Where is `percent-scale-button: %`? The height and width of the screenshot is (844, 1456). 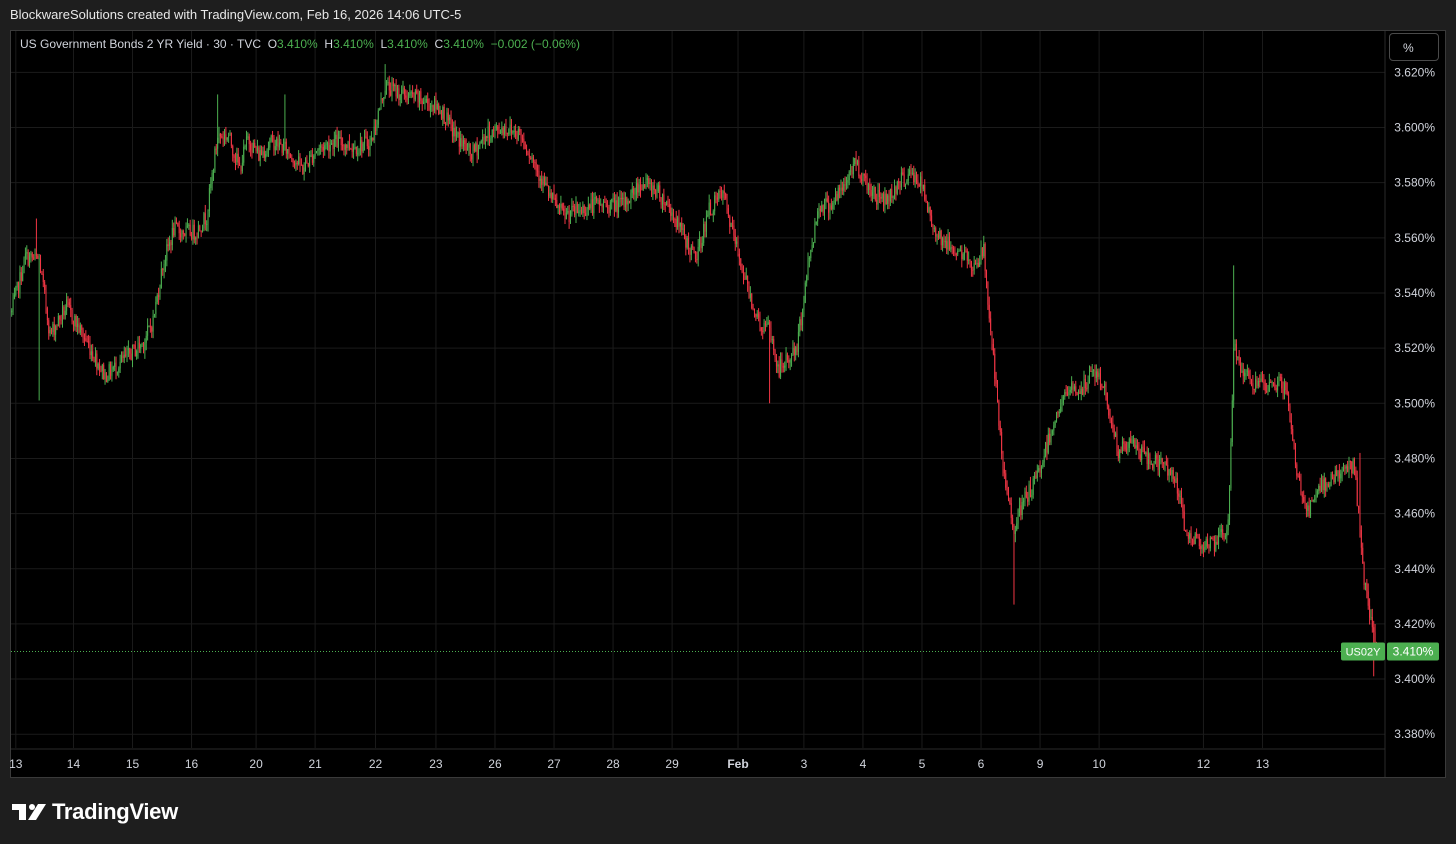 percent-scale-button: % is located at coordinates (1414, 47).